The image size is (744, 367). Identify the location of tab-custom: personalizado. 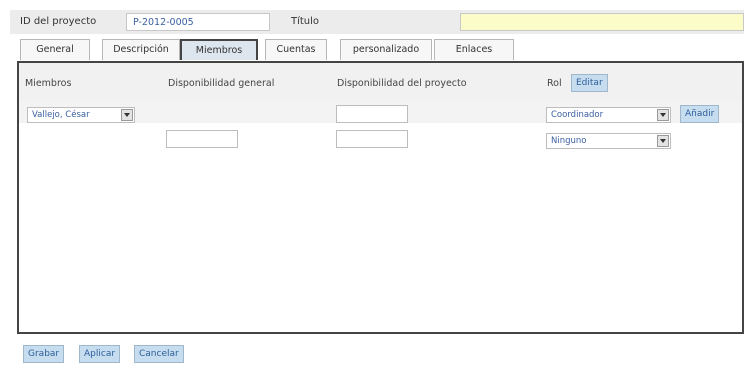
(386, 49).